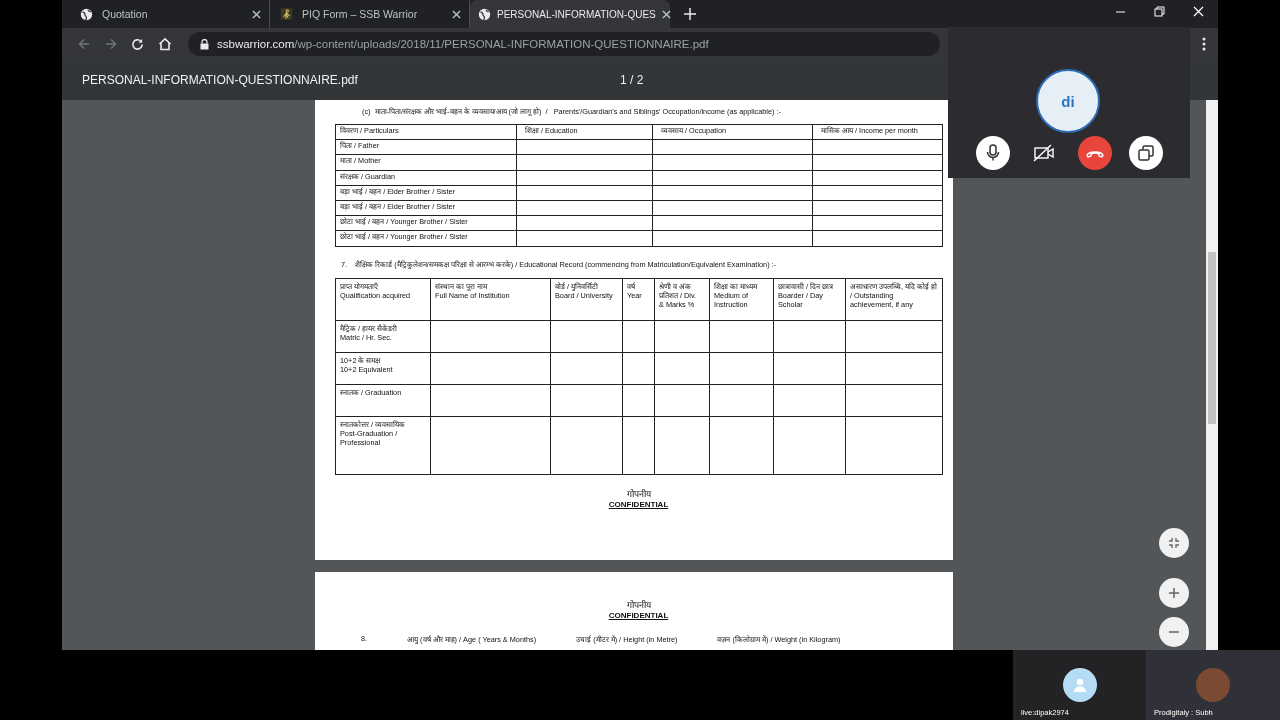 This screenshot has height=720, width=1280. I want to click on file-name: PERSONAL-INFORMATION-QUESTIONNAIRE.pdf, so click(220, 80).